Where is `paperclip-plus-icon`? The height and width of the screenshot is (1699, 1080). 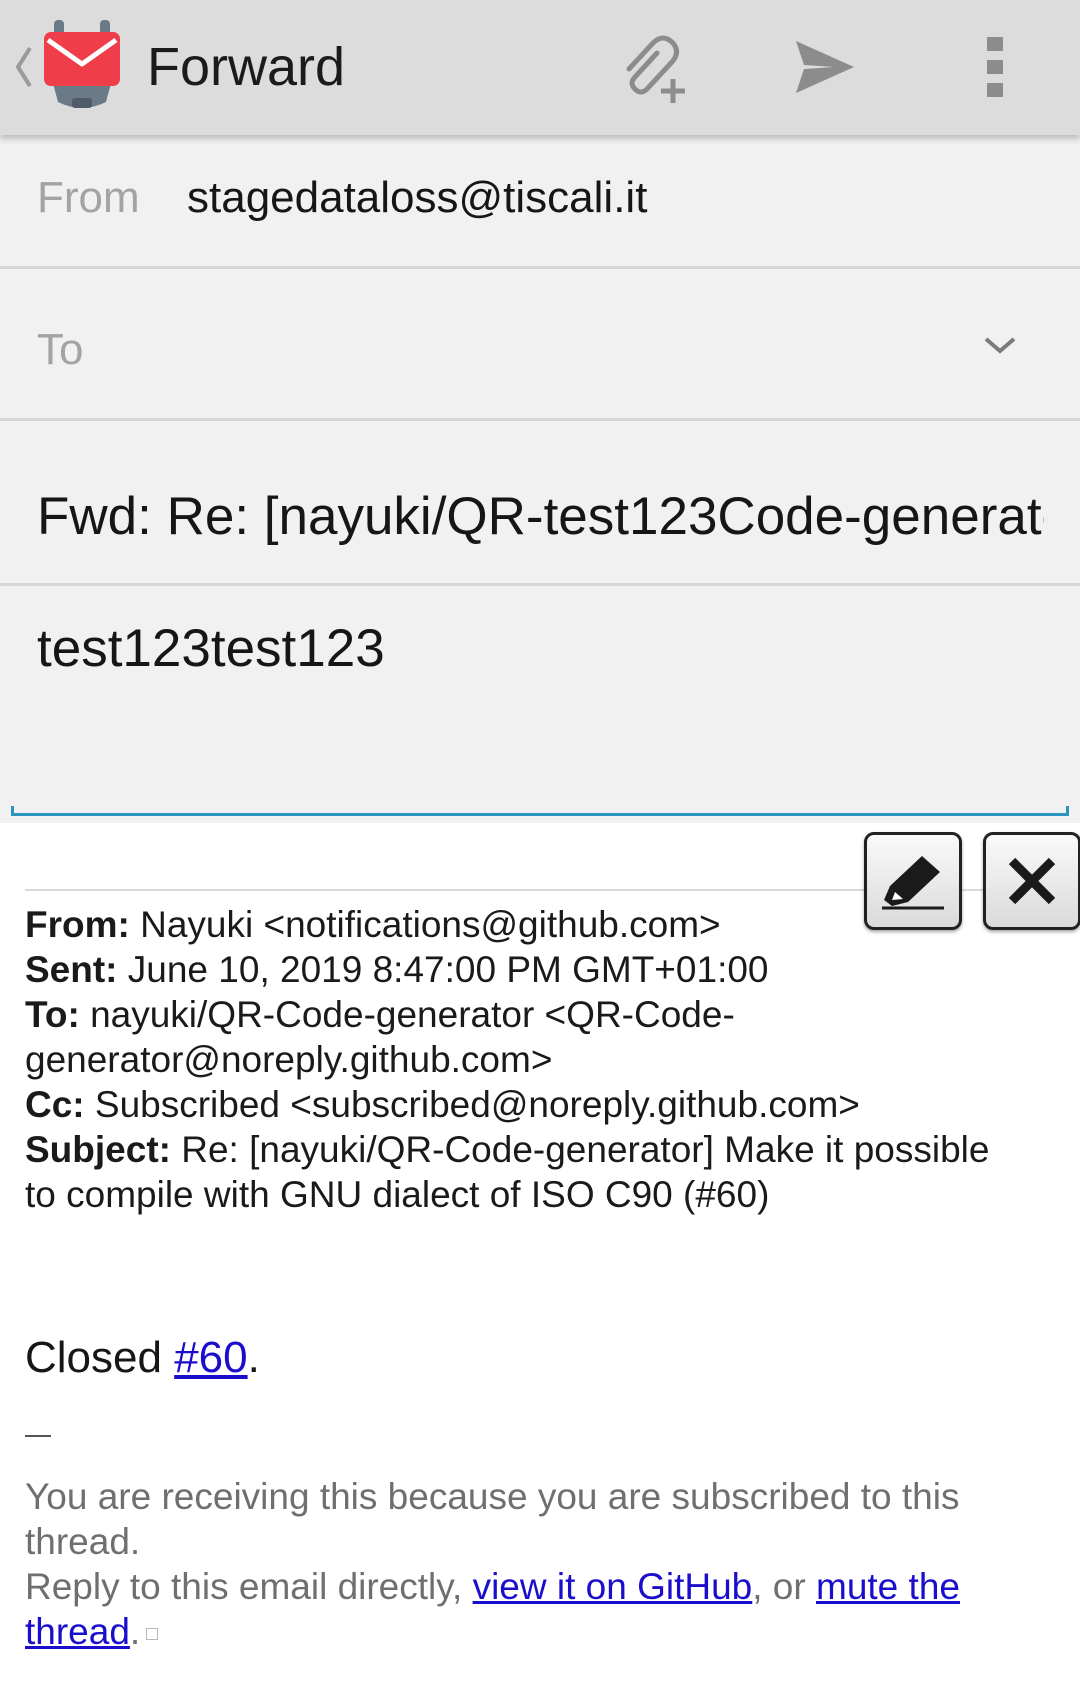
paperclip-plus-icon is located at coordinates (655, 69).